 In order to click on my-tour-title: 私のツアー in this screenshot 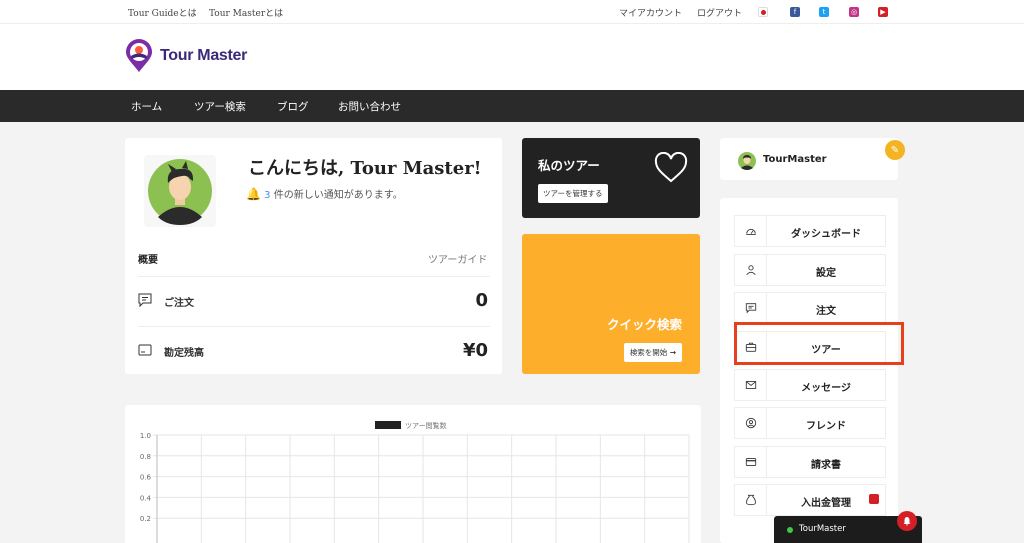, I will do `click(569, 165)`.